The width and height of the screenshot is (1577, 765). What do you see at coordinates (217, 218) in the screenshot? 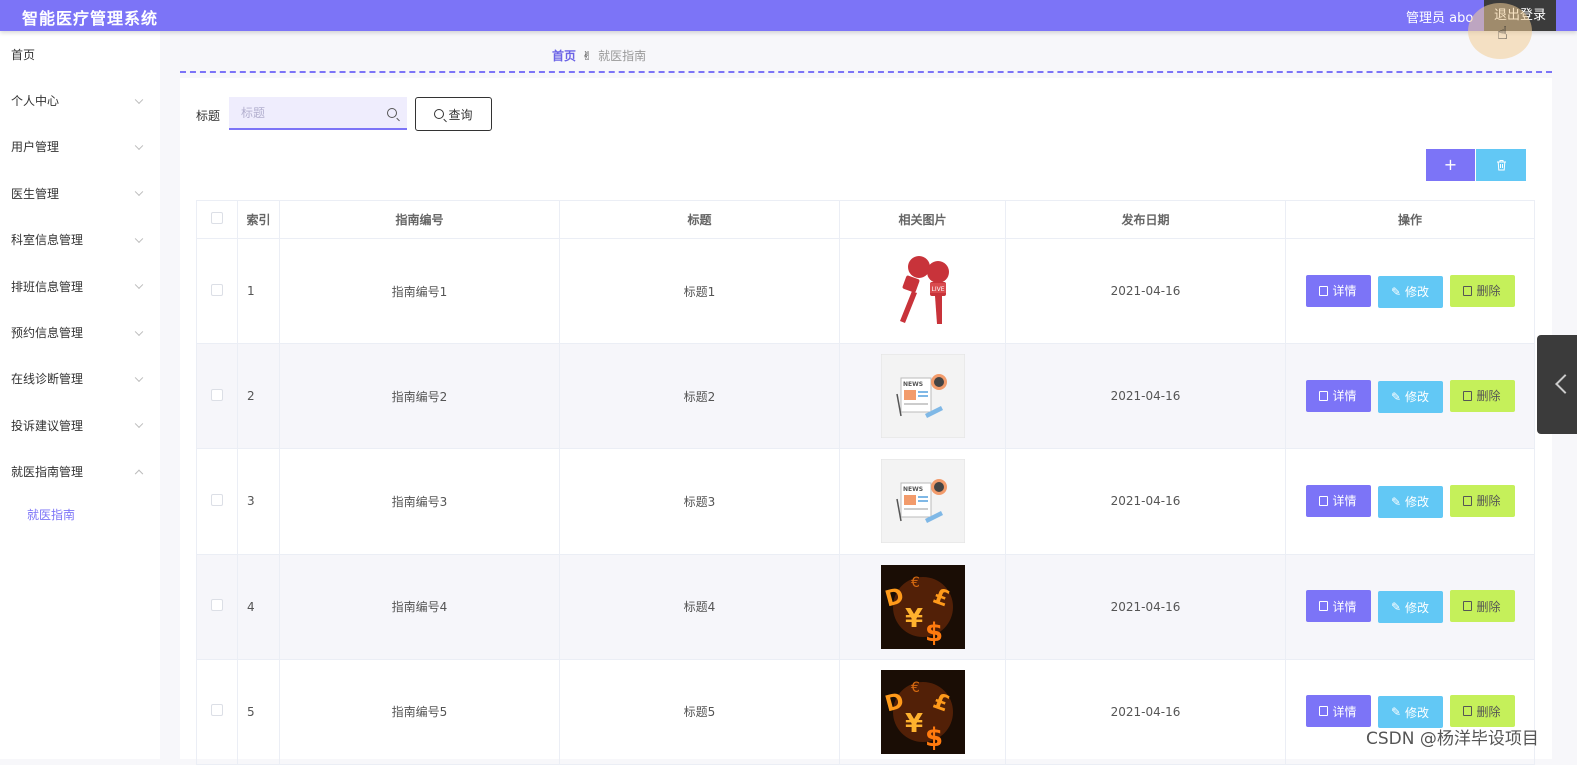
I see `select-all-checkbox` at bounding box center [217, 218].